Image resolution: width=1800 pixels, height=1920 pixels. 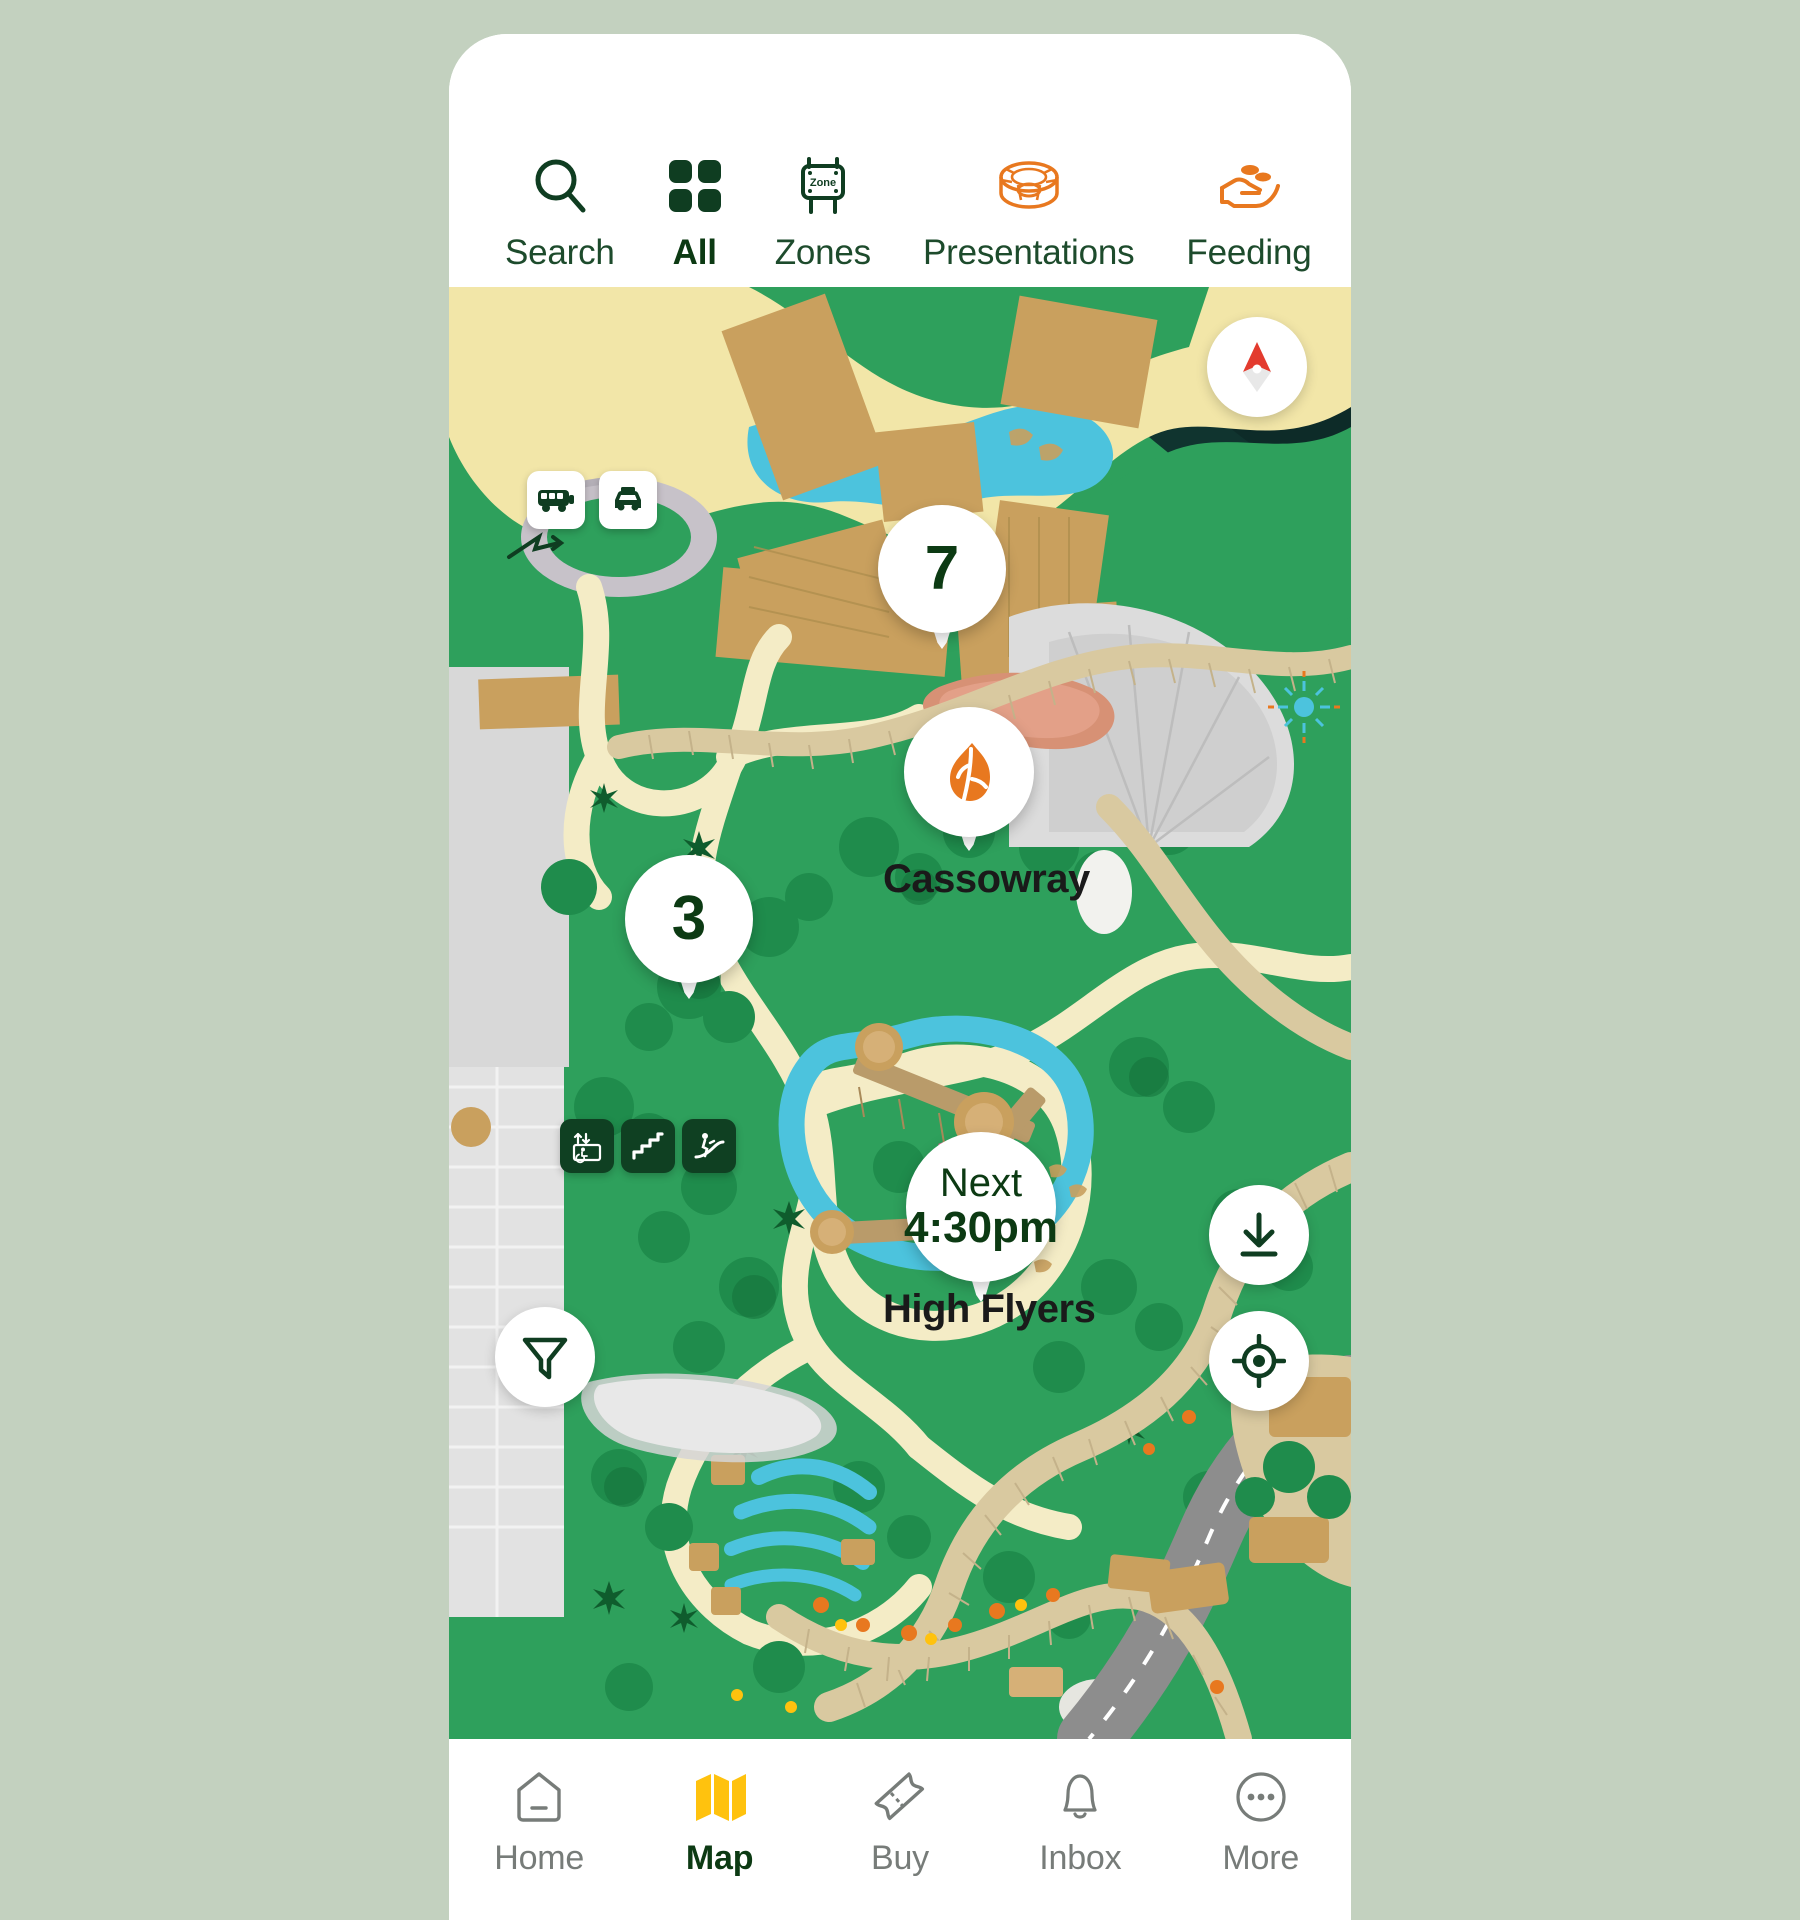 I want to click on filter-button, so click(x=545, y=1357).